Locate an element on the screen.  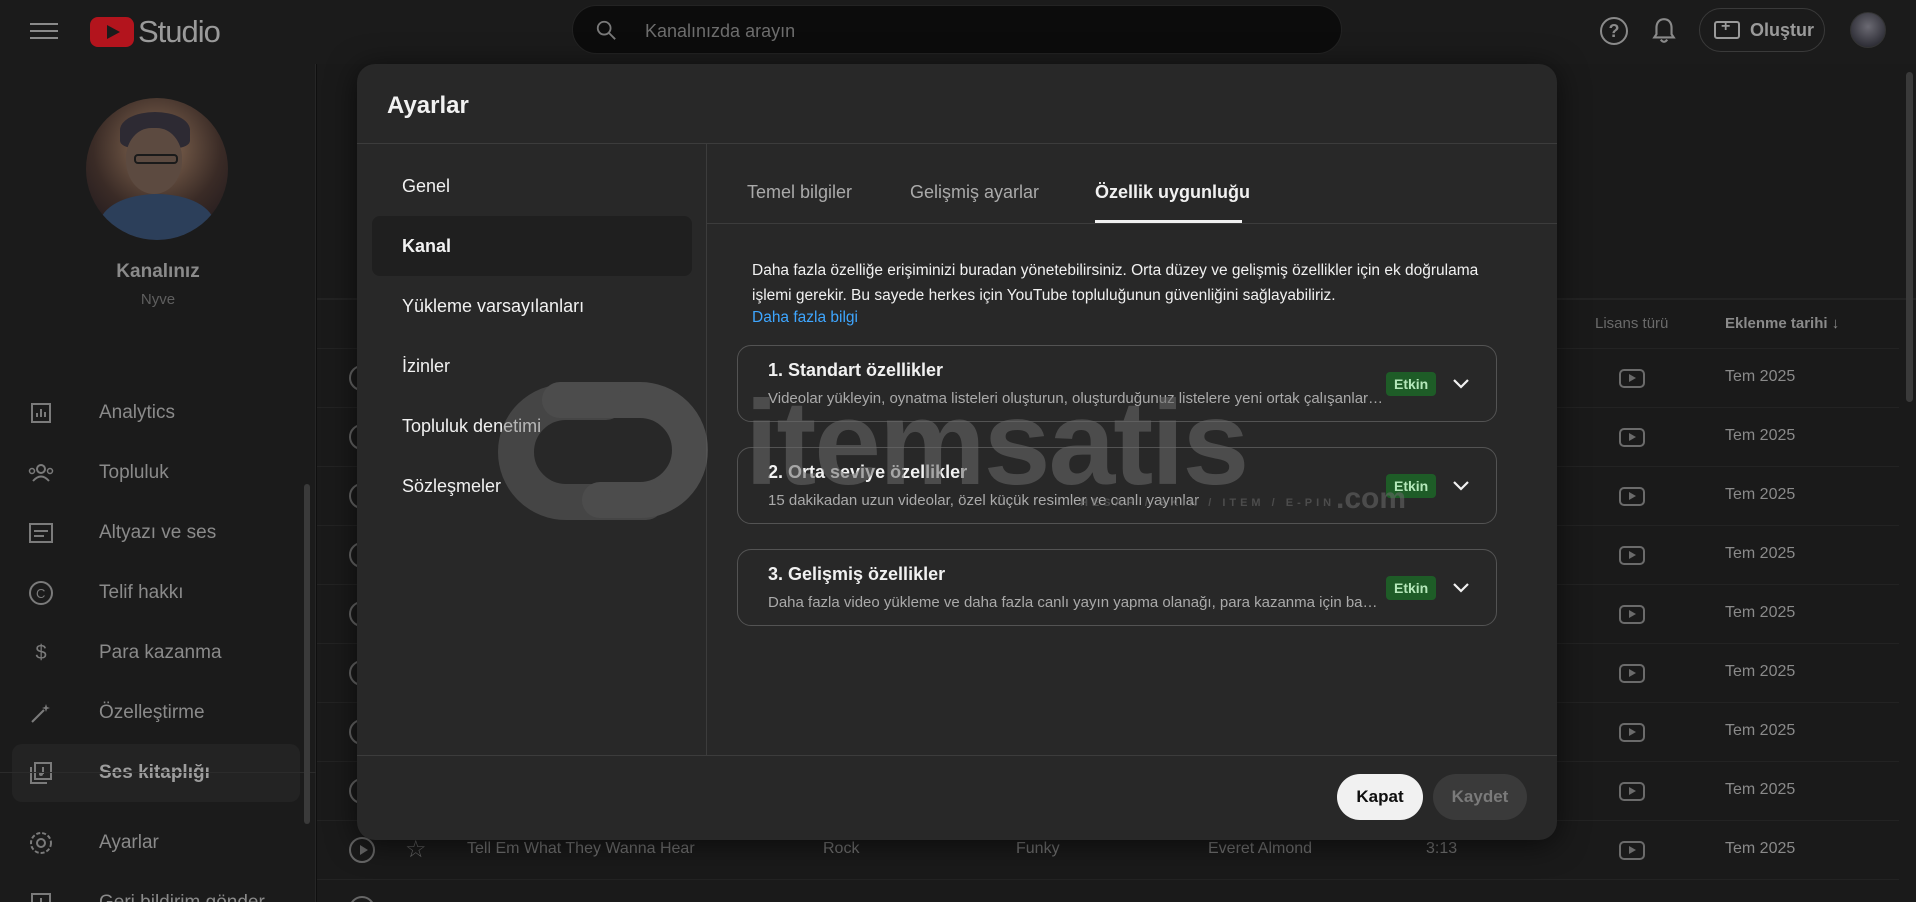
nav-item-channel: Kanal is located at coordinates (532, 246).